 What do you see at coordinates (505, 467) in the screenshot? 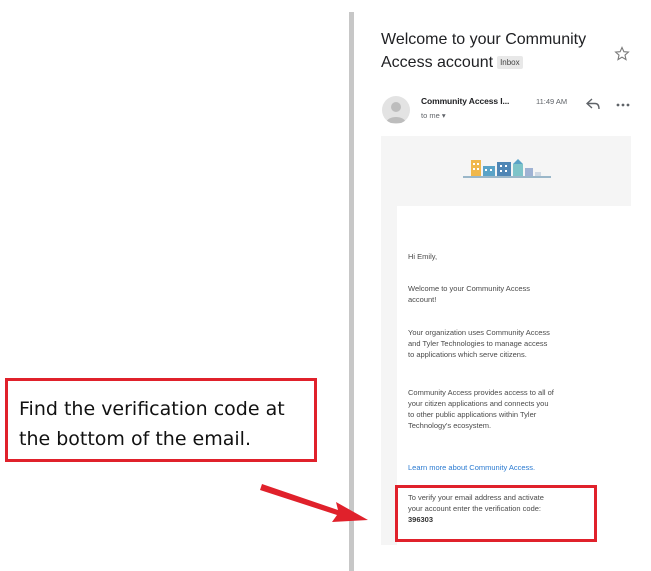
I see `learn-more-link: Learn more about Community Access.` at bounding box center [505, 467].